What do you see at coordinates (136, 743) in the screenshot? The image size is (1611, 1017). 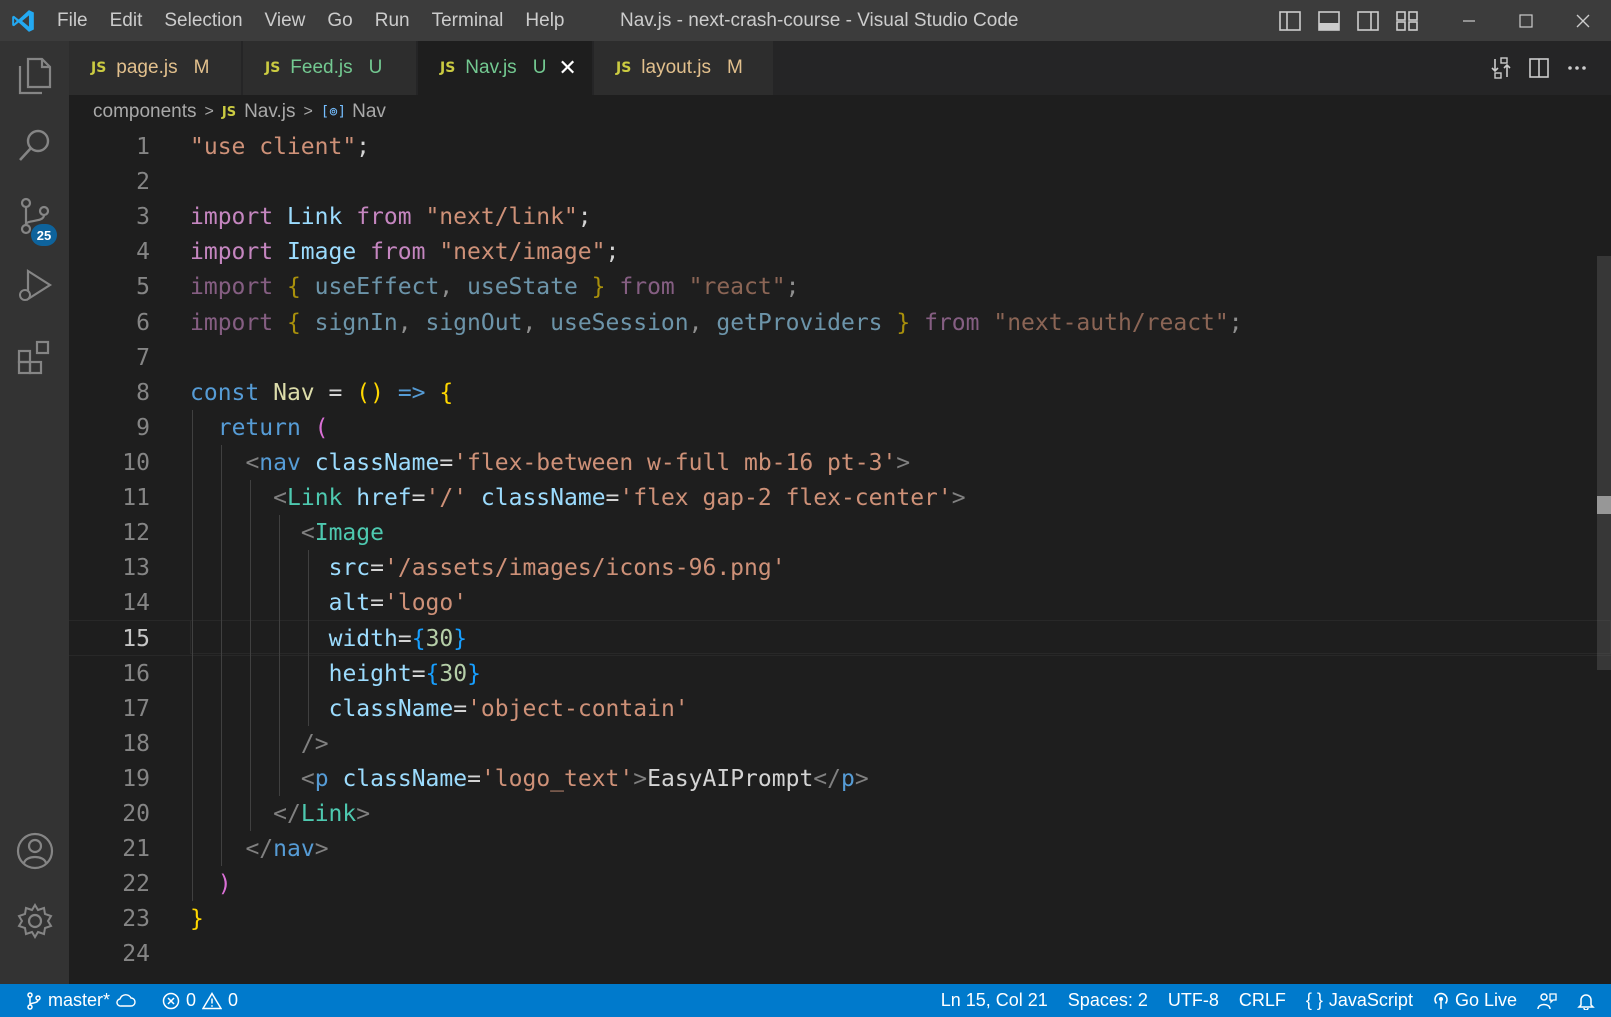 I see `line-number: 18` at bounding box center [136, 743].